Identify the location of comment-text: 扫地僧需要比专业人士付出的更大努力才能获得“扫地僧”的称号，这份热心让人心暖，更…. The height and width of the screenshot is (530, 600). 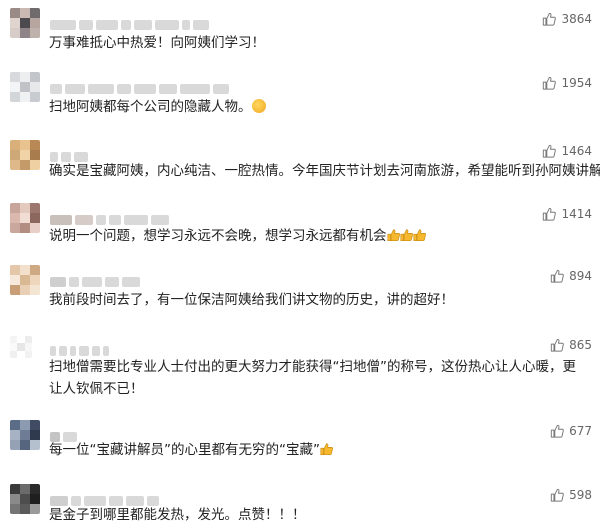
(312, 378).